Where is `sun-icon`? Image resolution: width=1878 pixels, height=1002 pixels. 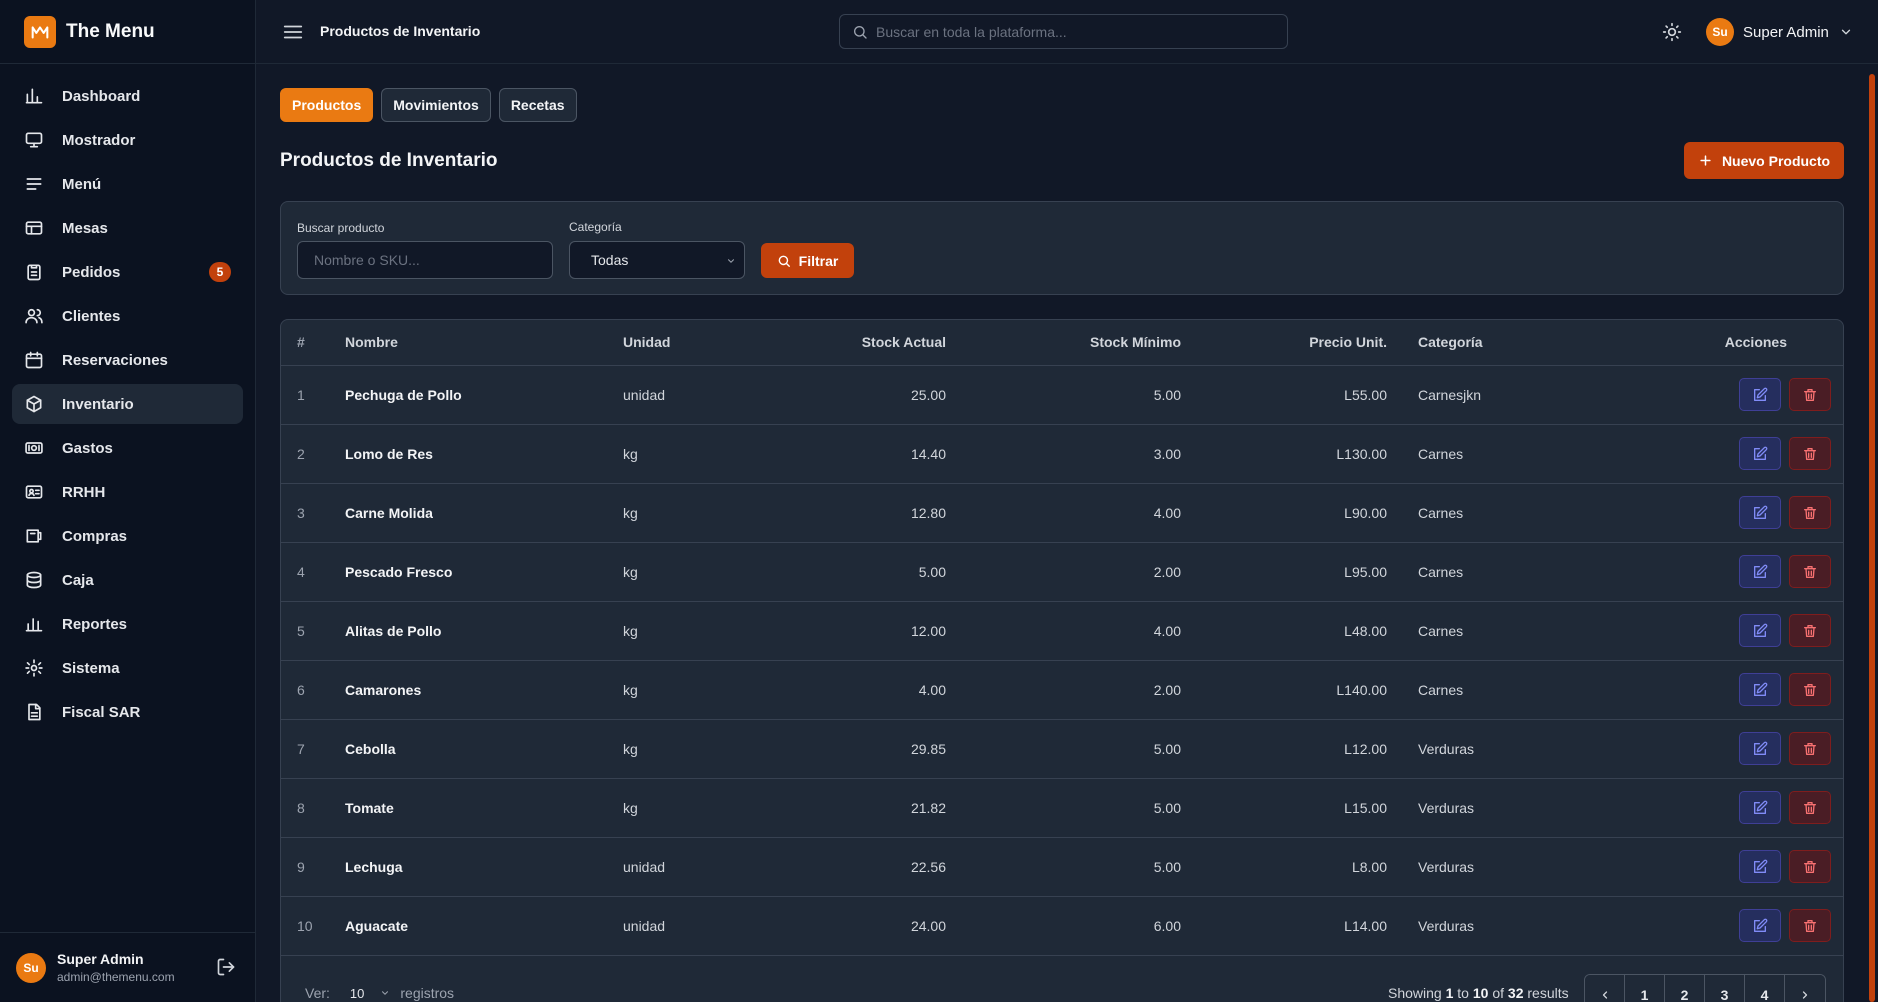
sun-icon is located at coordinates (1672, 32).